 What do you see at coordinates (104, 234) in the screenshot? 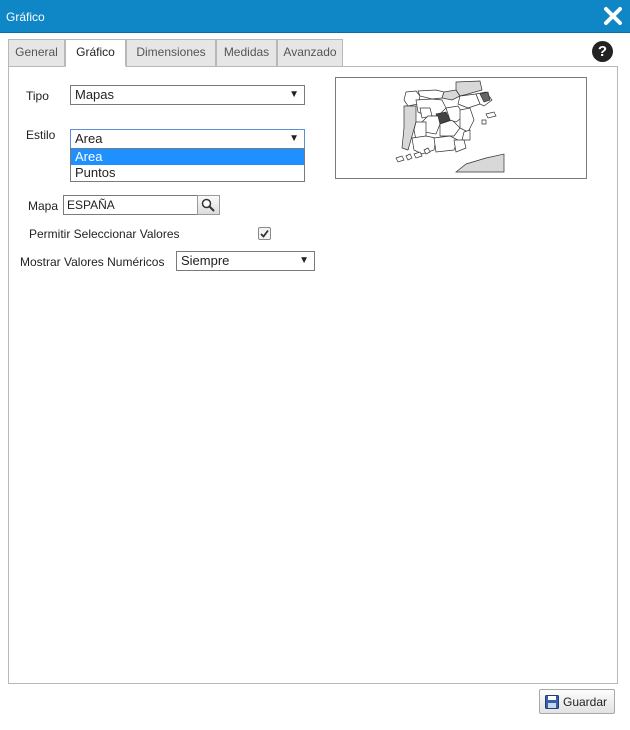
I see `permitir-seleccionar-label: Permitir Seleccionar Valores` at bounding box center [104, 234].